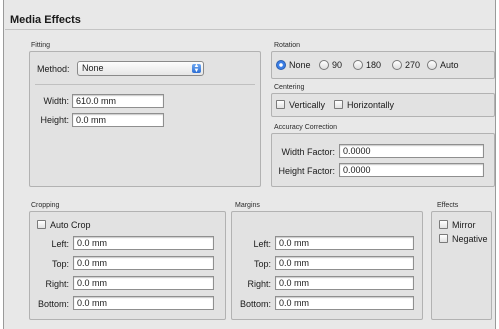  What do you see at coordinates (413, 65) in the screenshot?
I see `rotation-270-label: 270` at bounding box center [413, 65].